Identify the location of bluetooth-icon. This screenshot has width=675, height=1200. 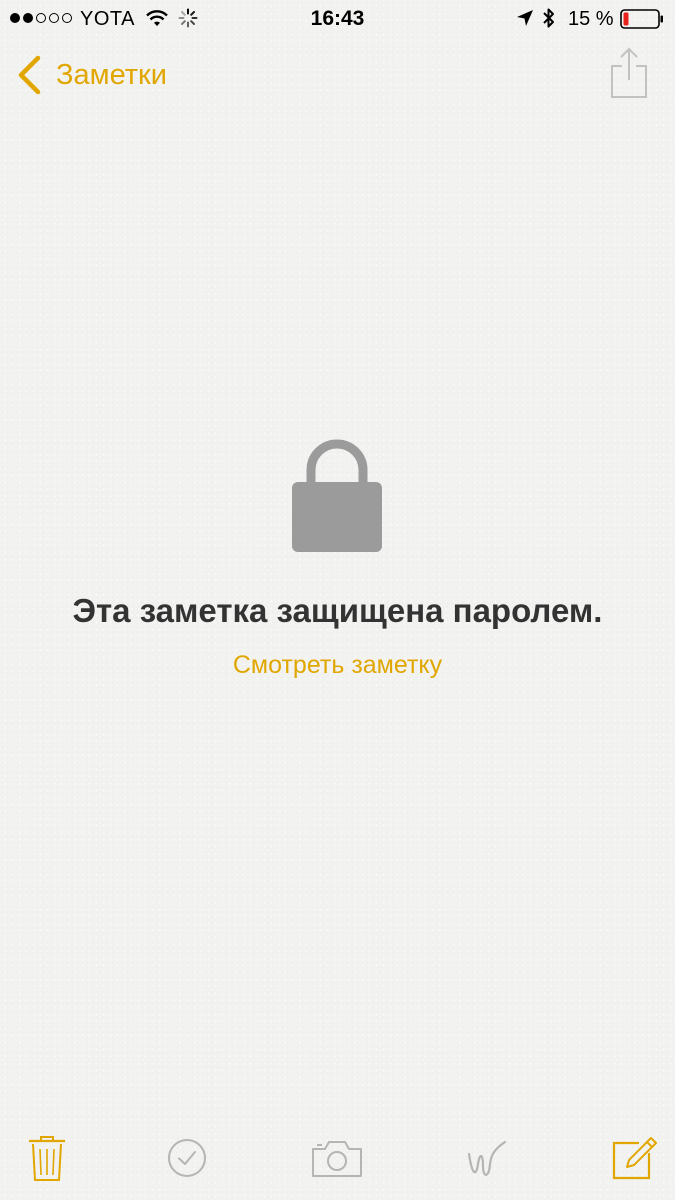
(548, 18).